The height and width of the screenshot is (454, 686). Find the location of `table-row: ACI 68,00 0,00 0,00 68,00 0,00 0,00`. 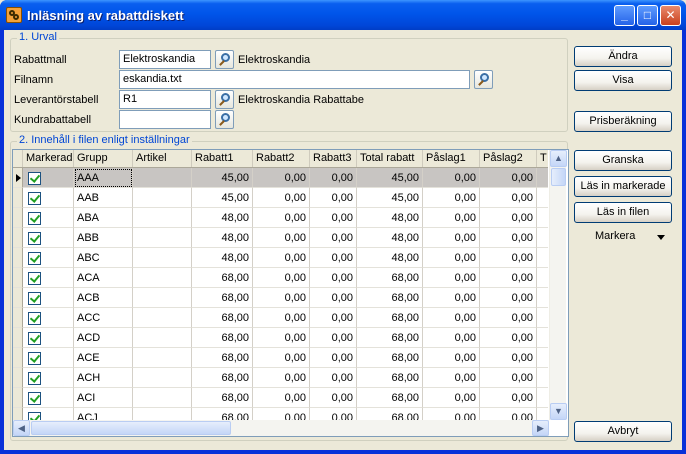

table-row: ACI 68,00 0,00 0,00 68,00 0,00 0,00 is located at coordinates (280, 398).